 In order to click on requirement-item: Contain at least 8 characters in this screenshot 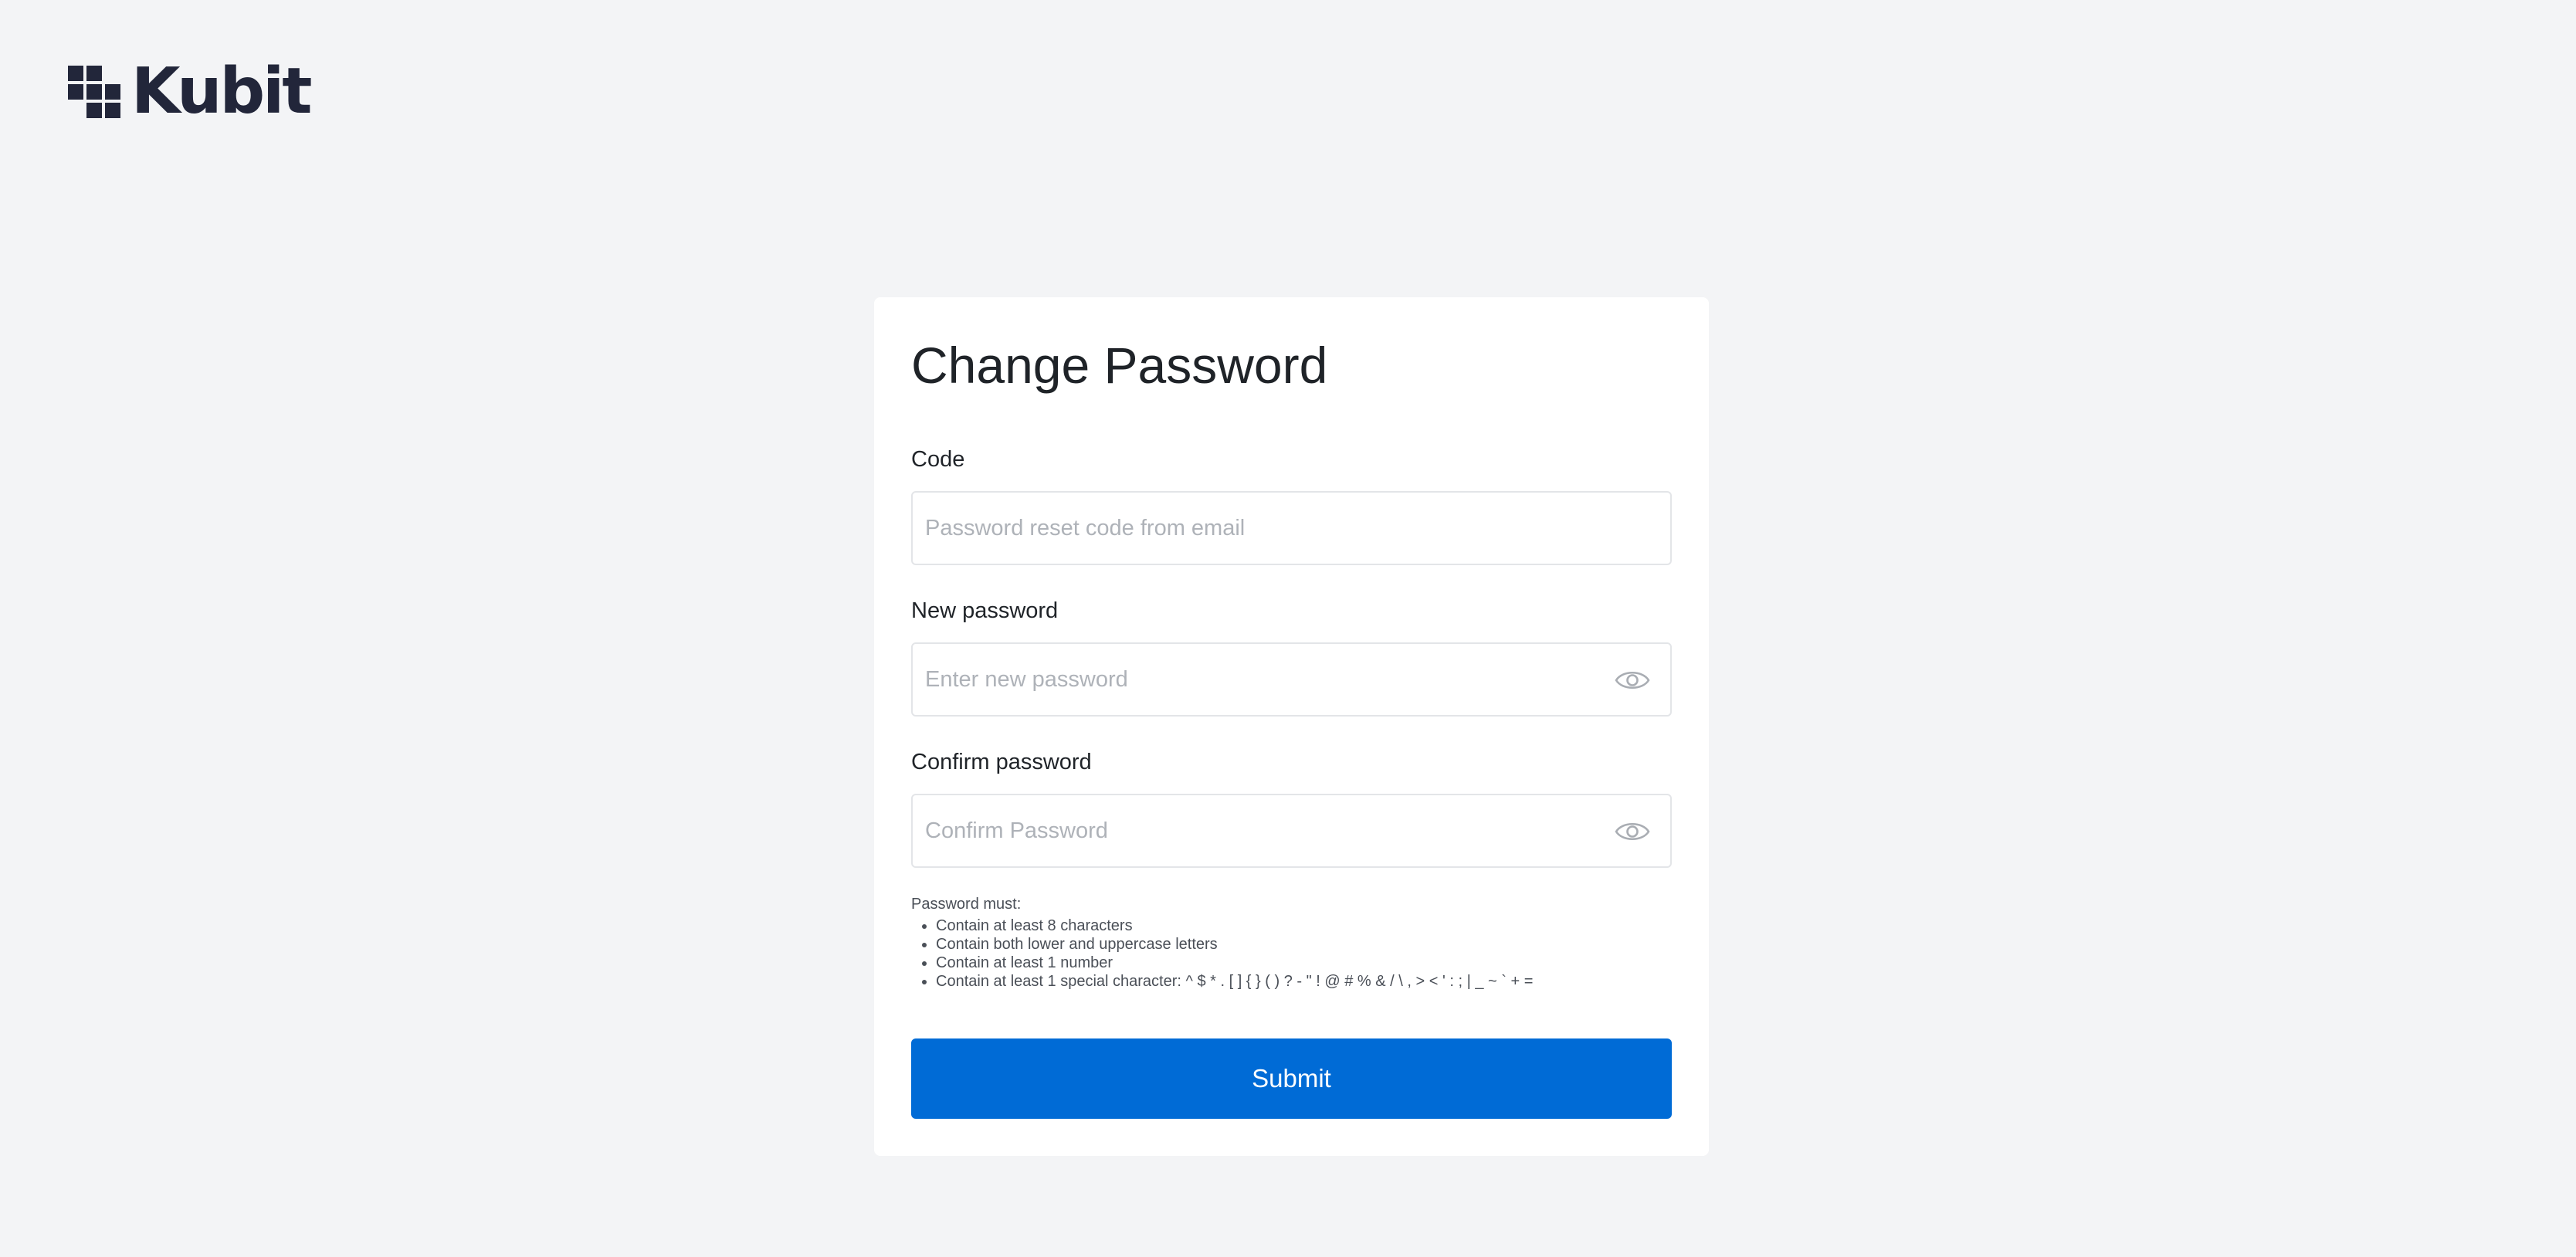, I will do `click(1234, 925)`.